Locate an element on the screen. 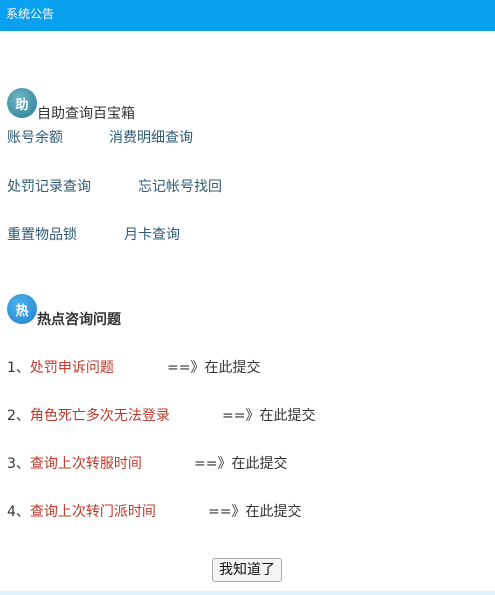  question-number: 1、 is located at coordinates (18, 368).